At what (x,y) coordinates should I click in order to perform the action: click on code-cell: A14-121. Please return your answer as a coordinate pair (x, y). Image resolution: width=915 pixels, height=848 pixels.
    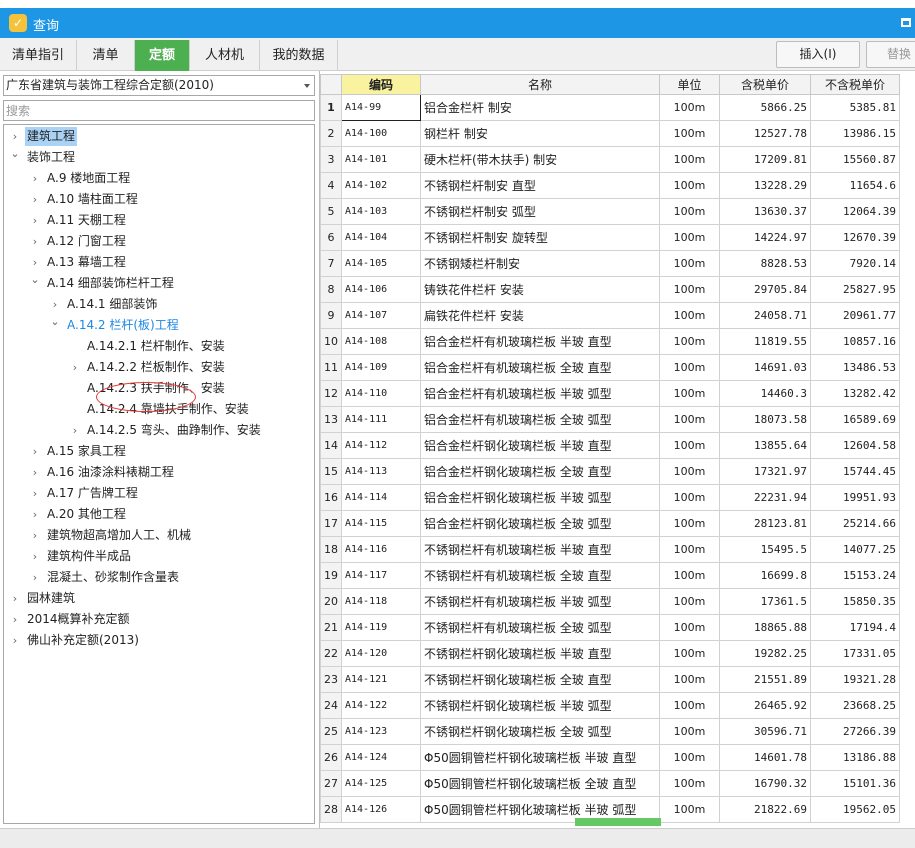
    Looking at the image, I should click on (381, 679).